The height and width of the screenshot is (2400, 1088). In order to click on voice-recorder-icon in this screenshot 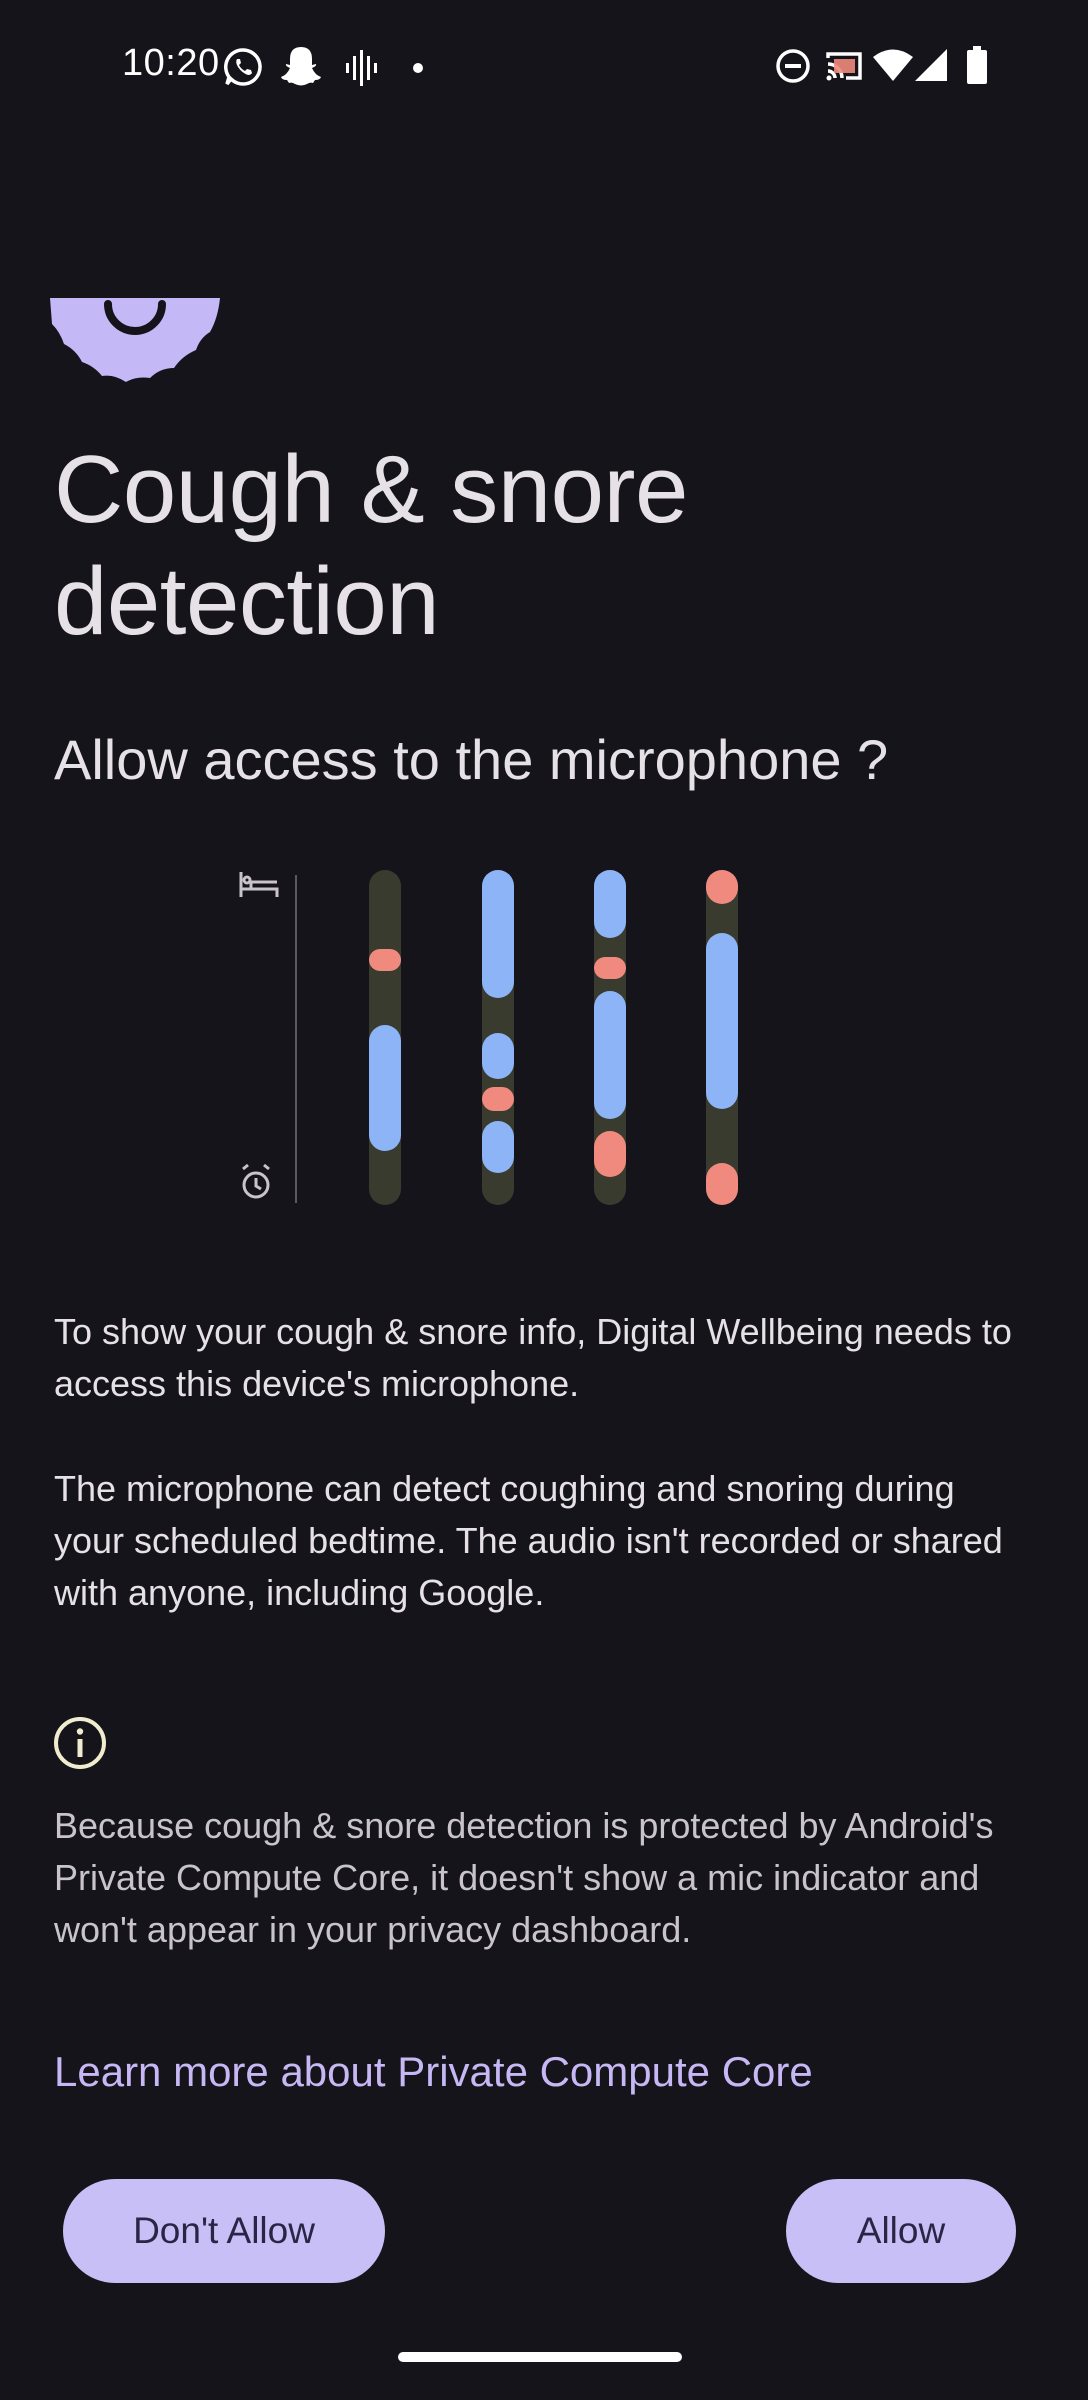, I will do `click(361, 68)`.